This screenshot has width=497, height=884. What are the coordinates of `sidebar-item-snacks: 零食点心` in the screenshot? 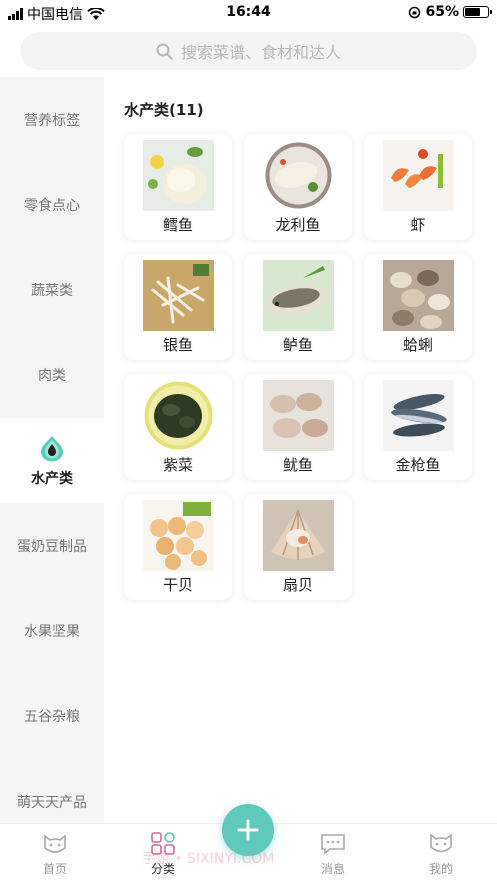 It's located at (52, 204).